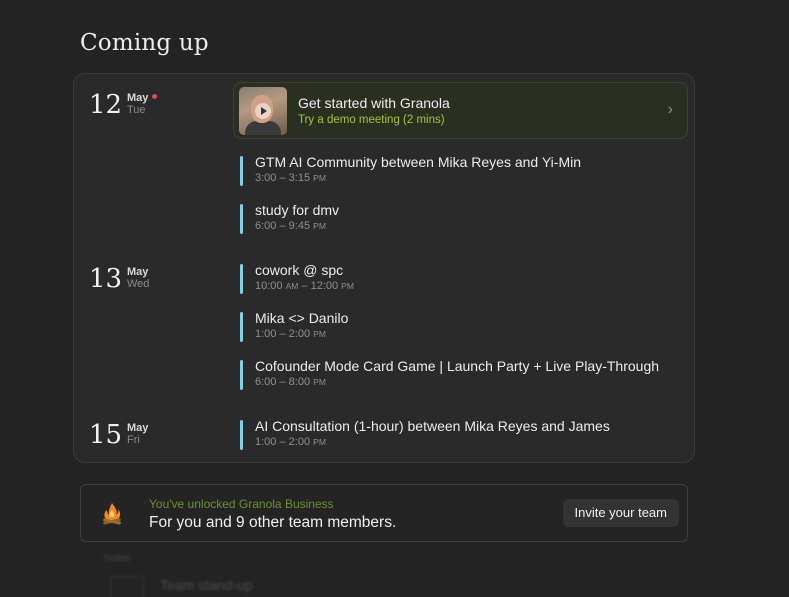 This screenshot has width=789, height=597. I want to click on day-number: 12, so click(106, 105).